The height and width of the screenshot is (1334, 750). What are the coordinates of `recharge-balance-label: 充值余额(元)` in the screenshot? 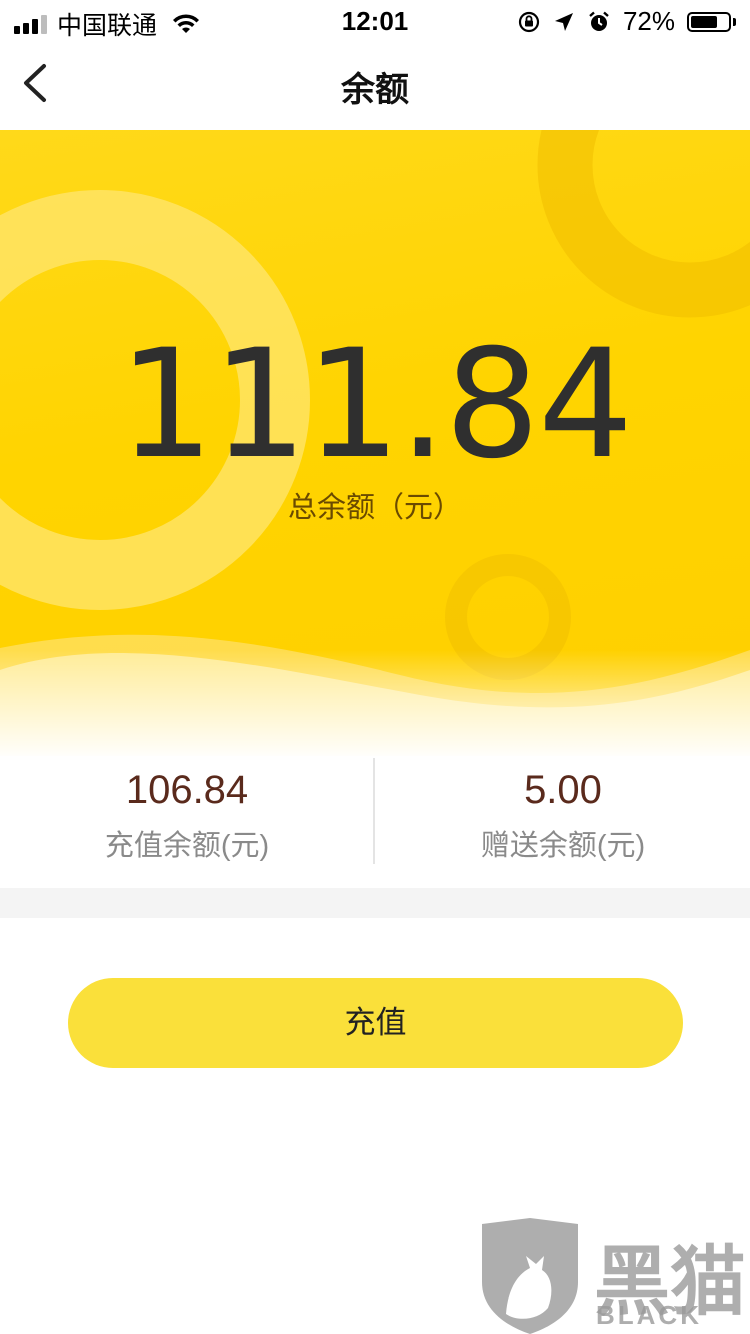 It's located at (187, 846).